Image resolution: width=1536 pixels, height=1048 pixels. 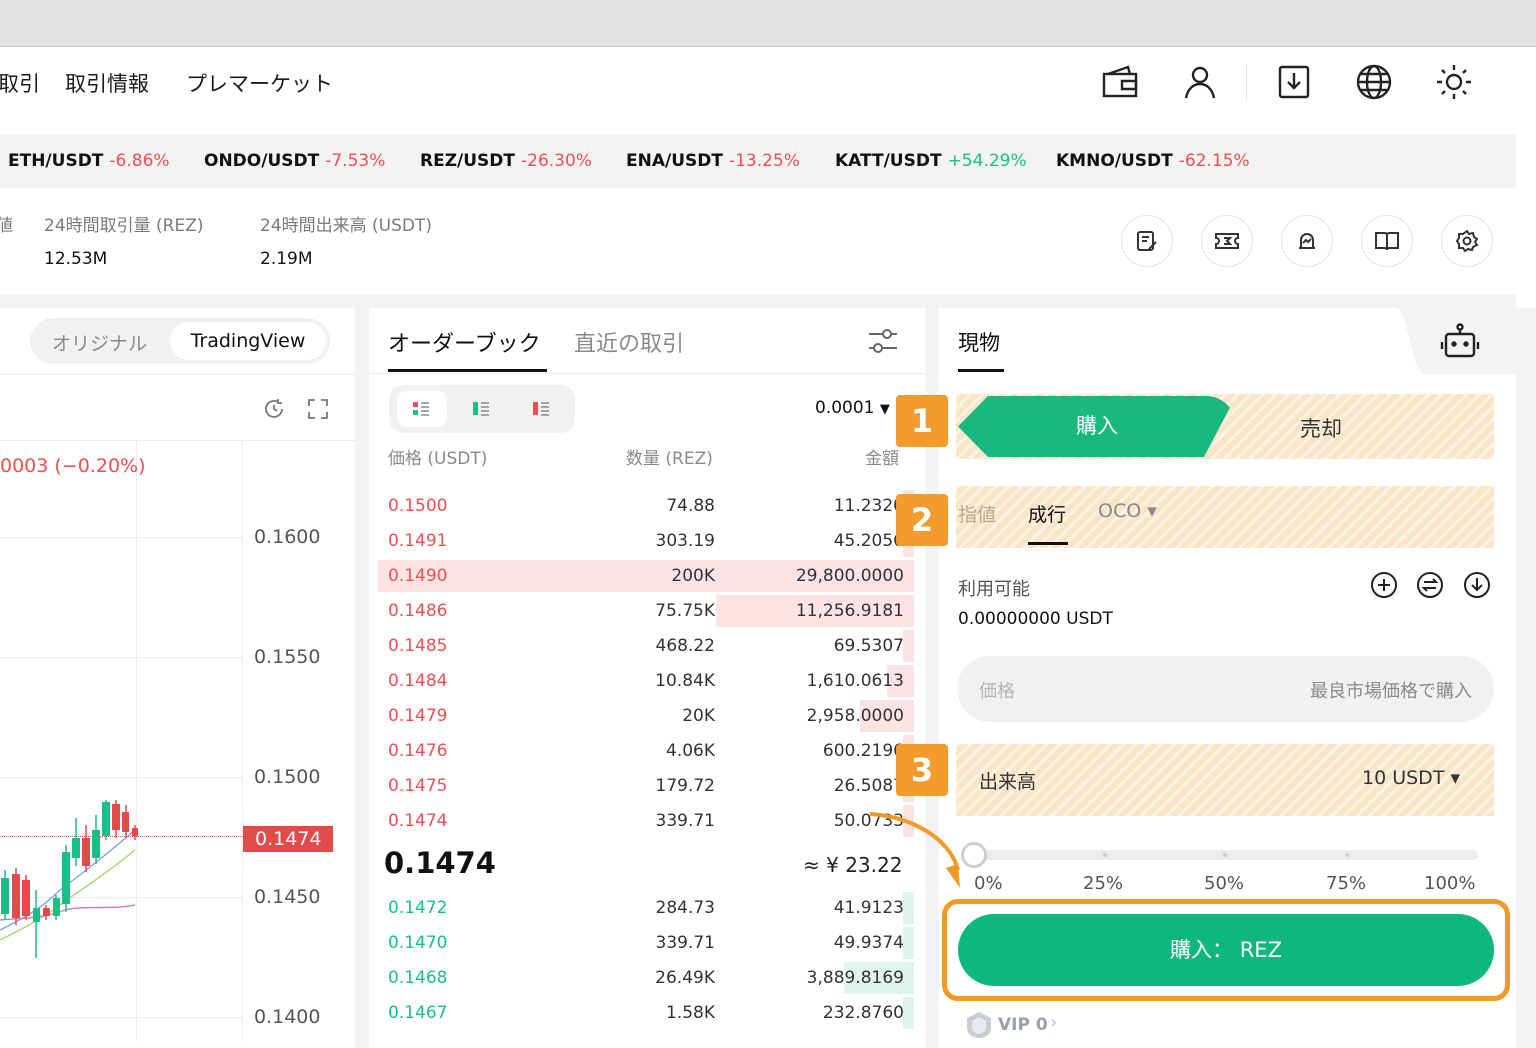 What do you see at coordinates (868, 541) in the screenshot?
I see `order-total: 45.2056` at bounding box center [868, 541].